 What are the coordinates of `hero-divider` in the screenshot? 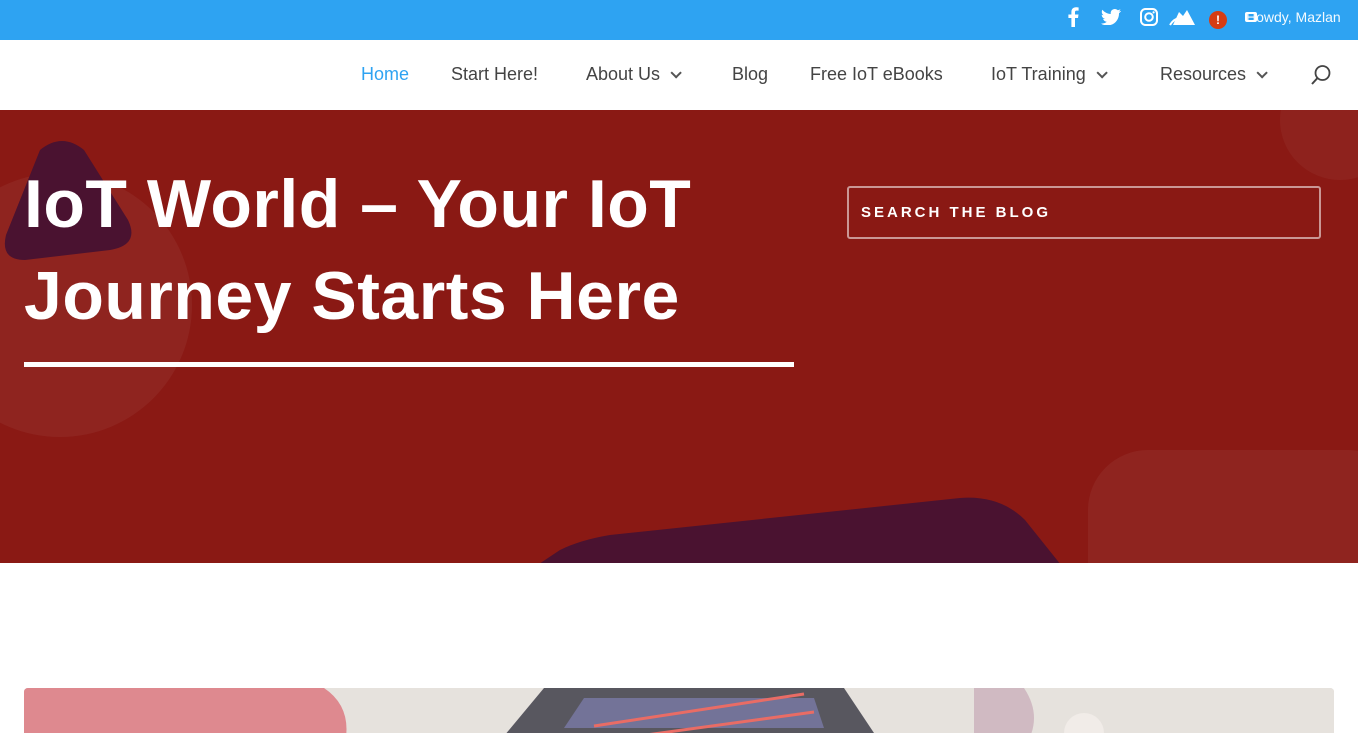 It's located at (409, 364).